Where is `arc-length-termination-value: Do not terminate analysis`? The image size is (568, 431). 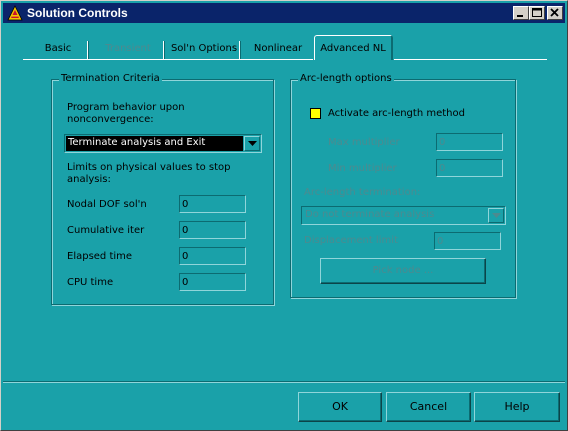 arc-length-termination-value: Do not terminate analysis is located at coordinates (370, 214).